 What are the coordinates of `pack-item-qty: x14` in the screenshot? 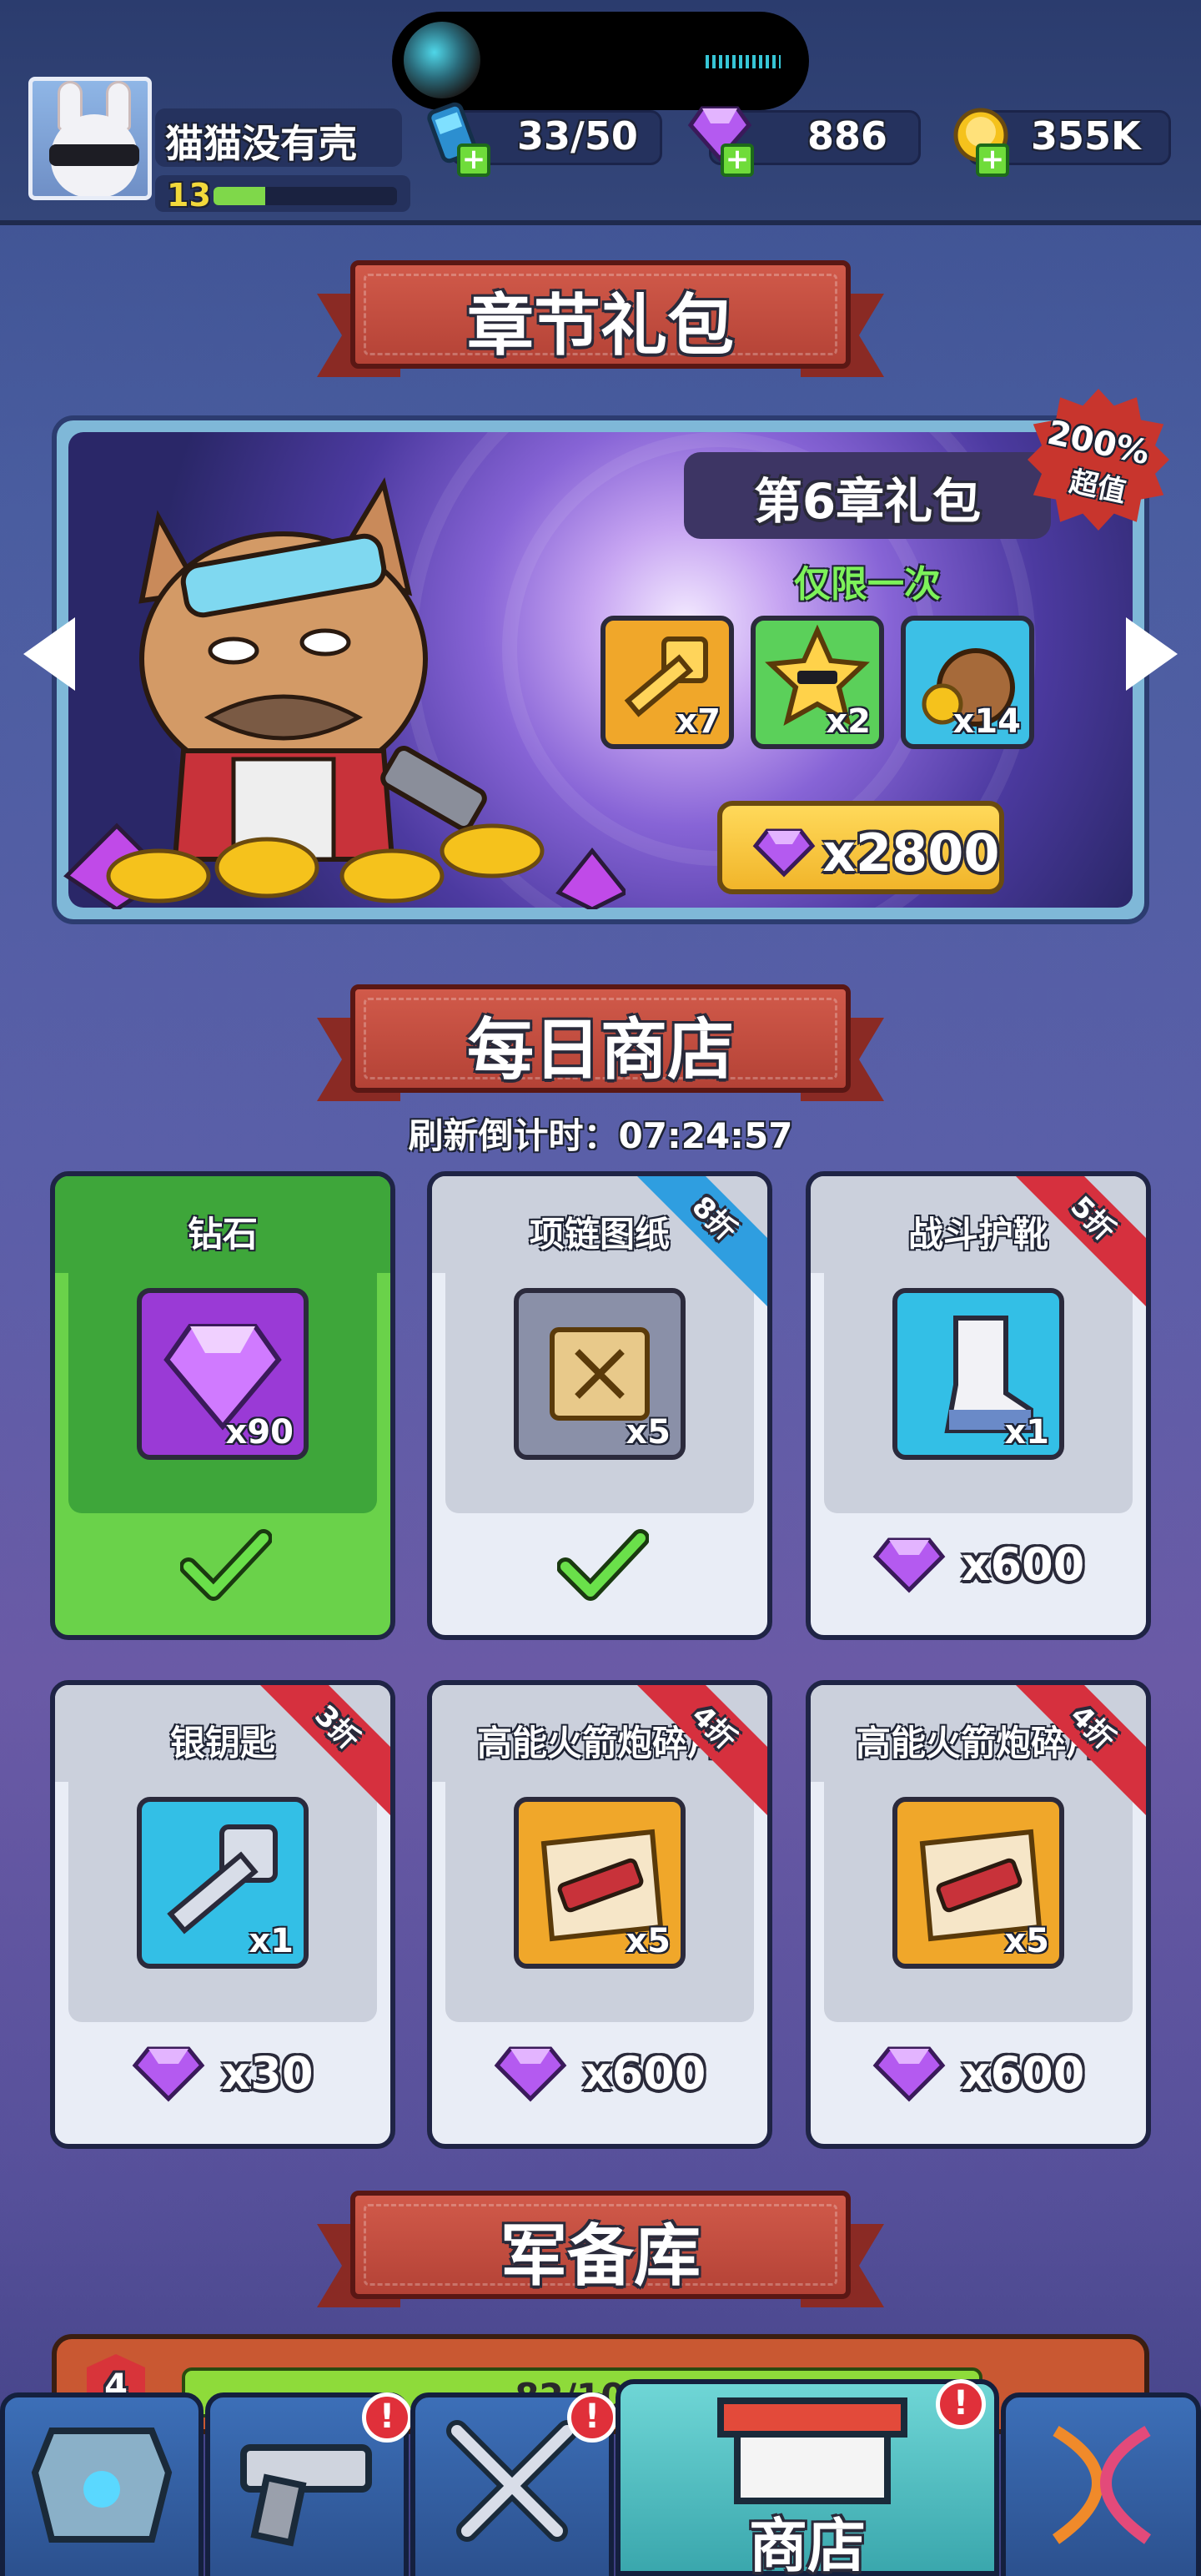 It's located at (987, 721).